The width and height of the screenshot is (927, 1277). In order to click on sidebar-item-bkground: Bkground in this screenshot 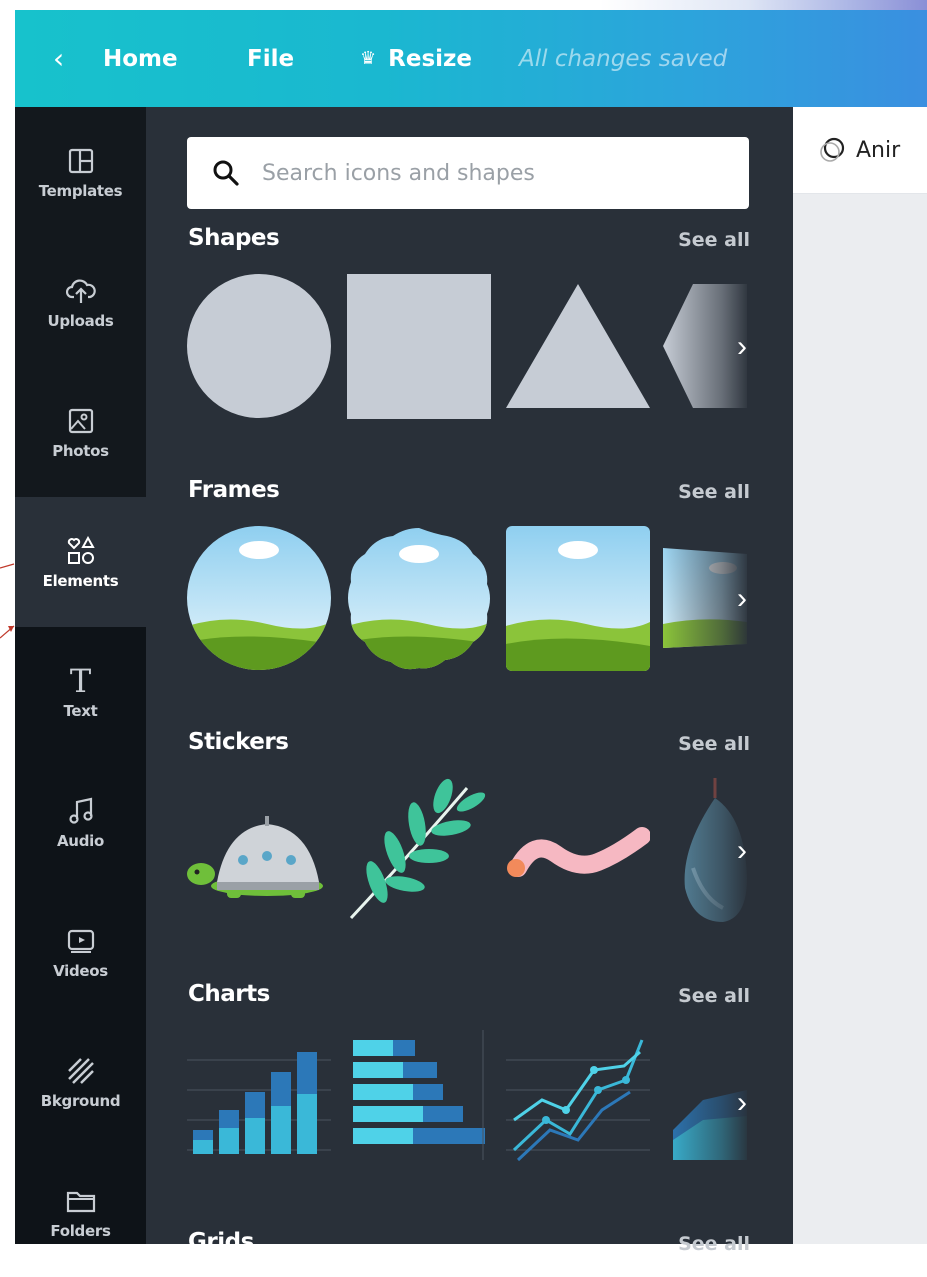, I will do `click(80, 1082)`.